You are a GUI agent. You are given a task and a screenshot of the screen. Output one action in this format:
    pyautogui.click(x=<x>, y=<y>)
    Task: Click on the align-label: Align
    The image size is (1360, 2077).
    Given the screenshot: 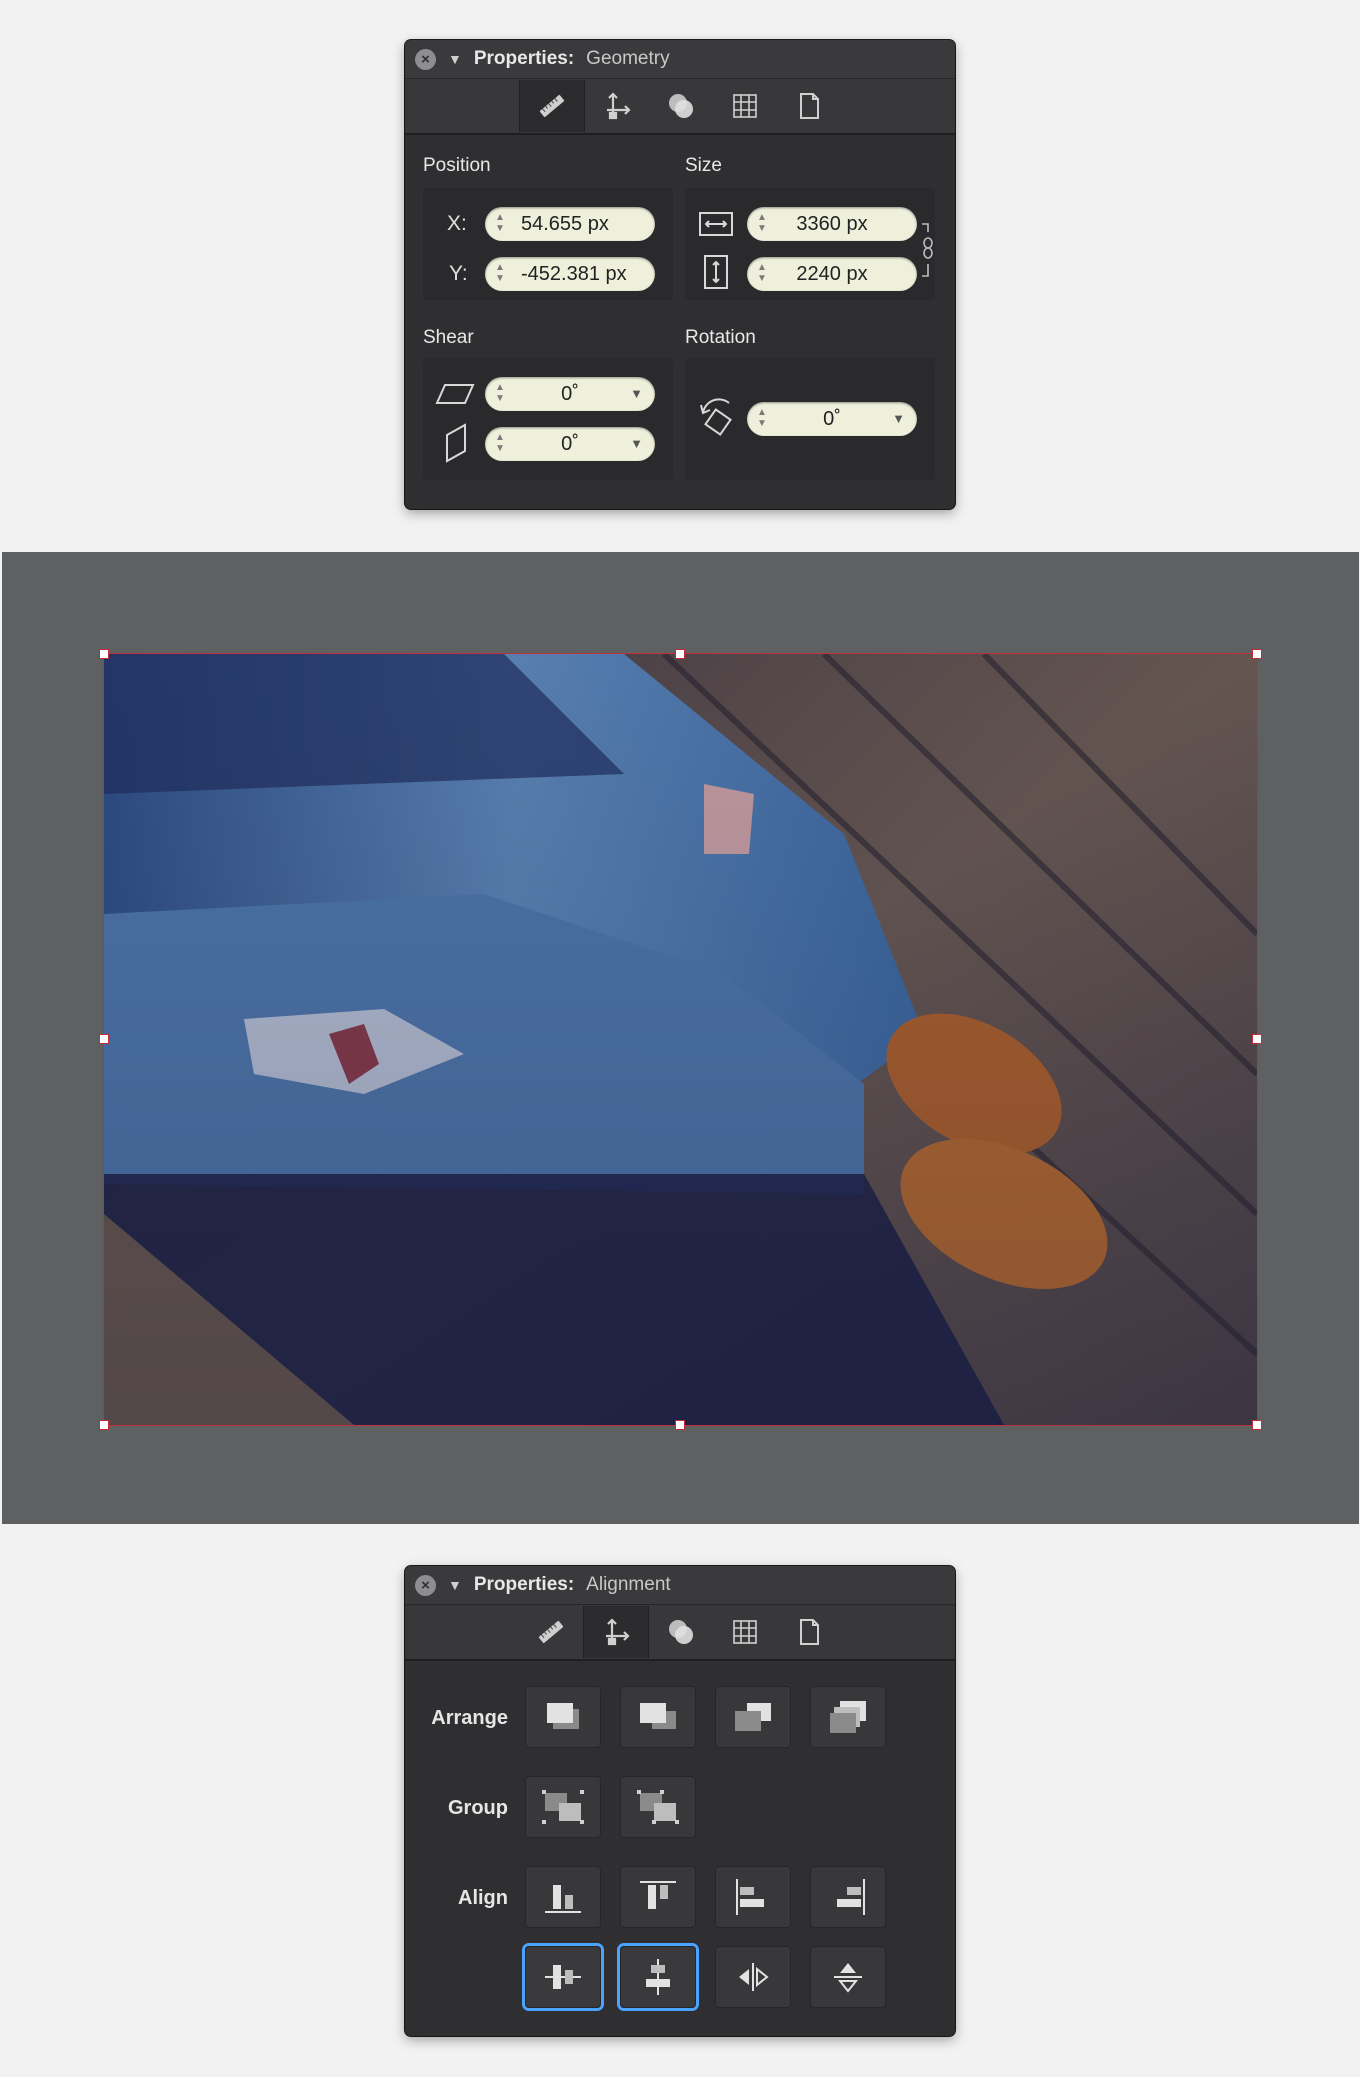 What is the action you would take?
    pyautogui.click(x=483, y=1898)
    